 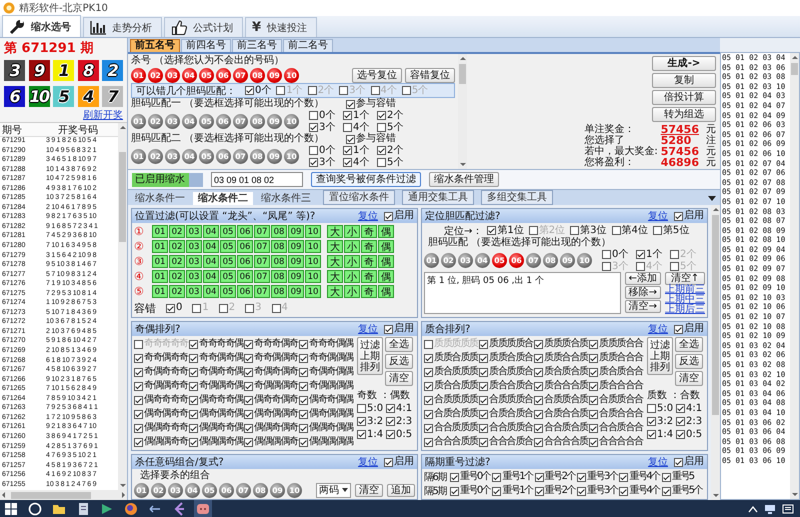 I want to click on checkbox: 2:3, so click(x=400, y=421).